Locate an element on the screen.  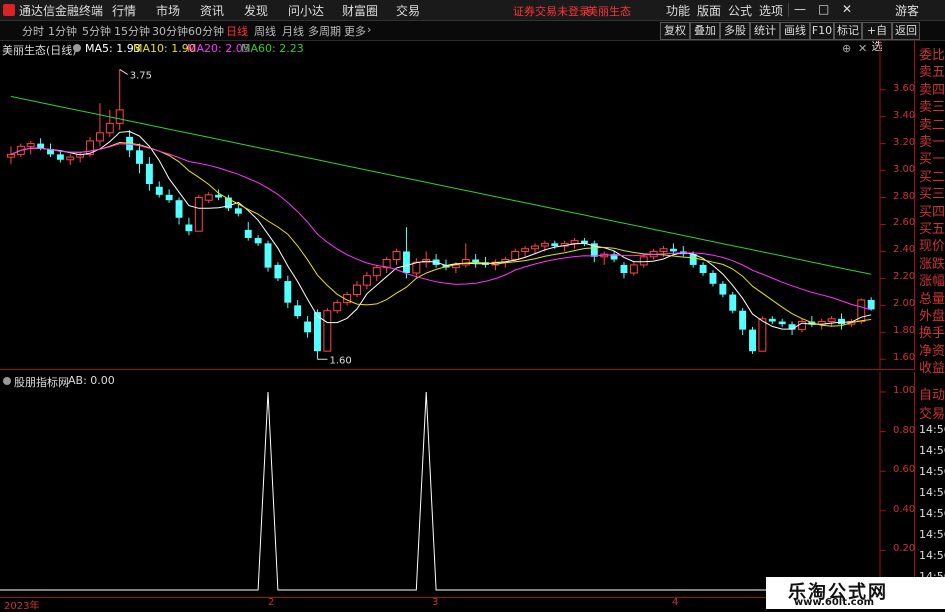
app-logo-icon is located at coordinates (9, 10).